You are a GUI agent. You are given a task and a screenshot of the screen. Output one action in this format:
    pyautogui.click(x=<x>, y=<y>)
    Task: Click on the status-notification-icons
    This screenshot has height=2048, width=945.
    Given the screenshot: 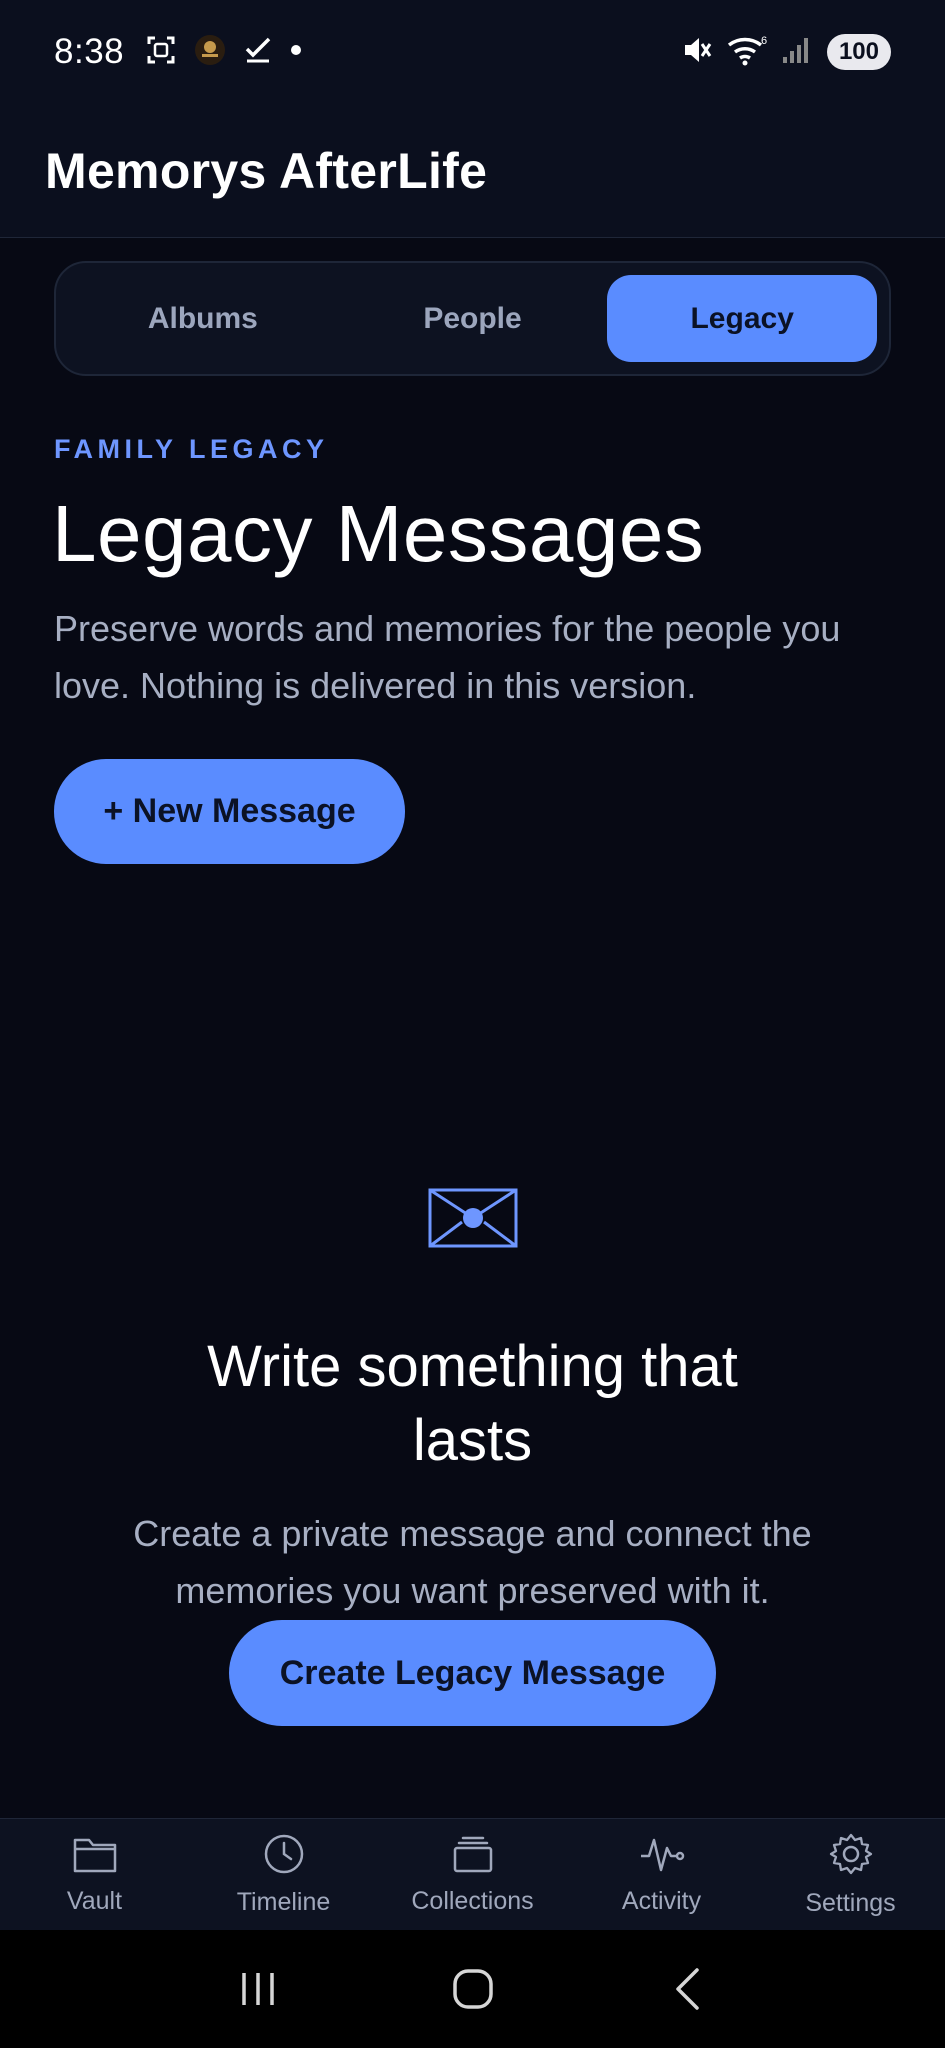 What is the action you would take?
    pyautogui.click(x=224, y=52)
    